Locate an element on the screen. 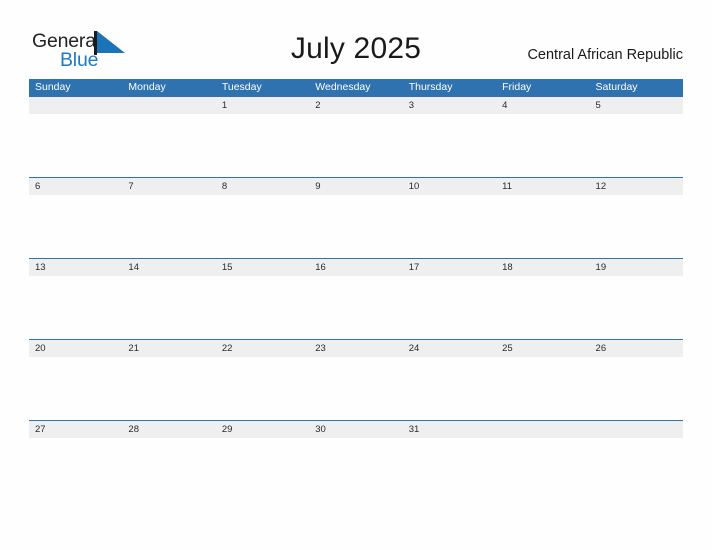  day-cell: 24 is located at coordinates (449, 348).